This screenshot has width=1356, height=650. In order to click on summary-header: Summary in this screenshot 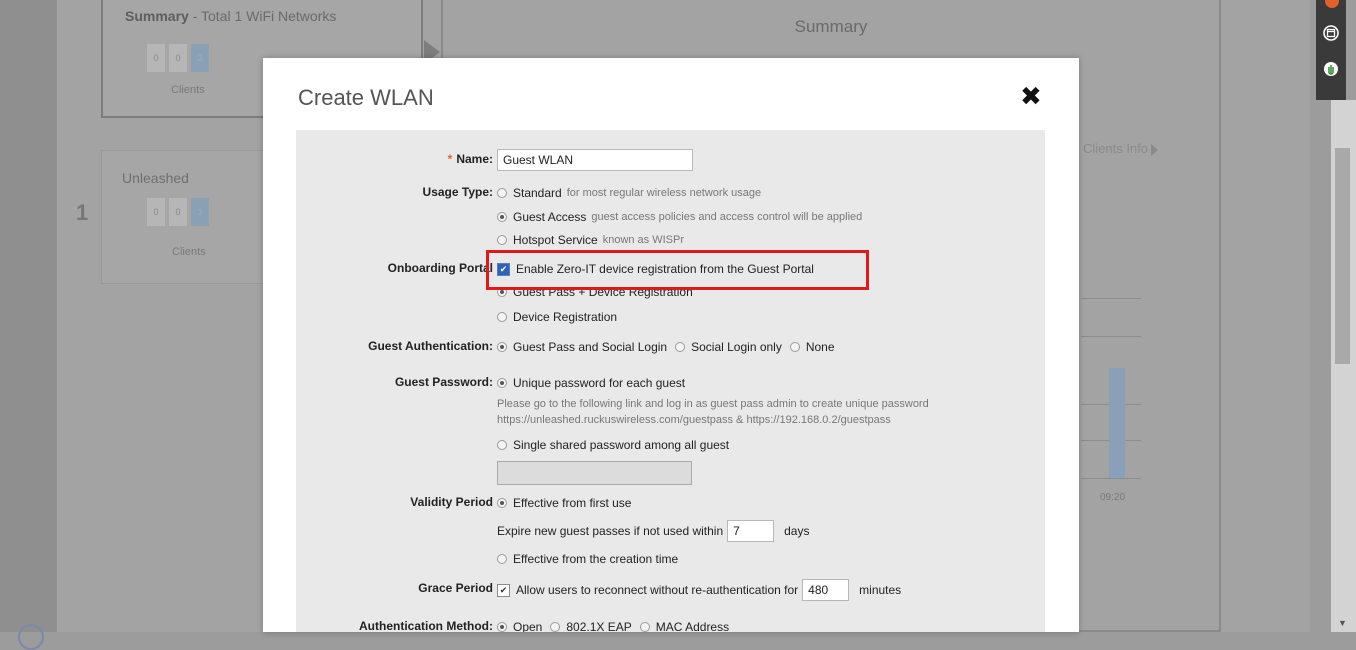, I will do `click(831, 26)`.